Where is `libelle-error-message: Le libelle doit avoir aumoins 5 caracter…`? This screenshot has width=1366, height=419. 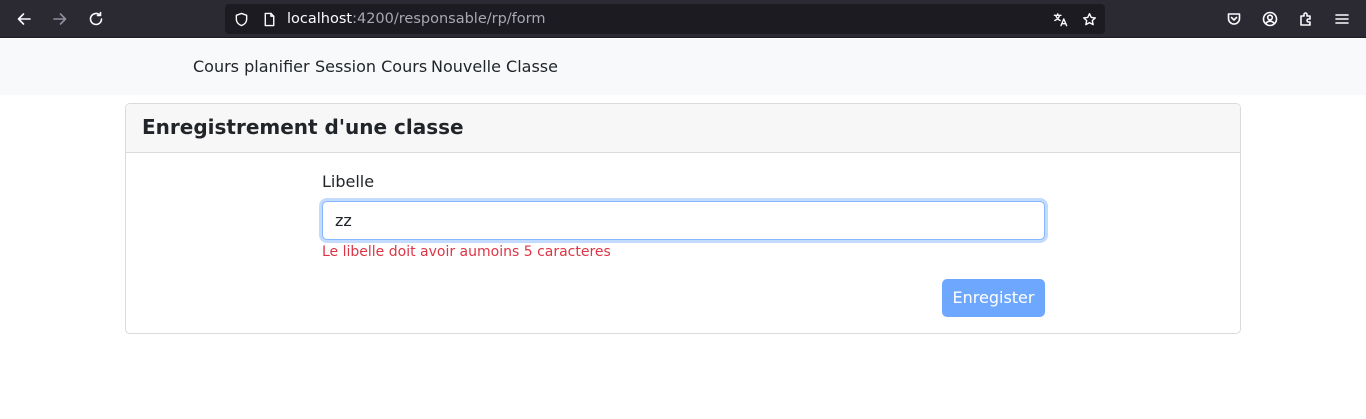 libelle-error-message: Le libelle doit avoir aumoins 5 caracter… is located at coordinates (466, 252).